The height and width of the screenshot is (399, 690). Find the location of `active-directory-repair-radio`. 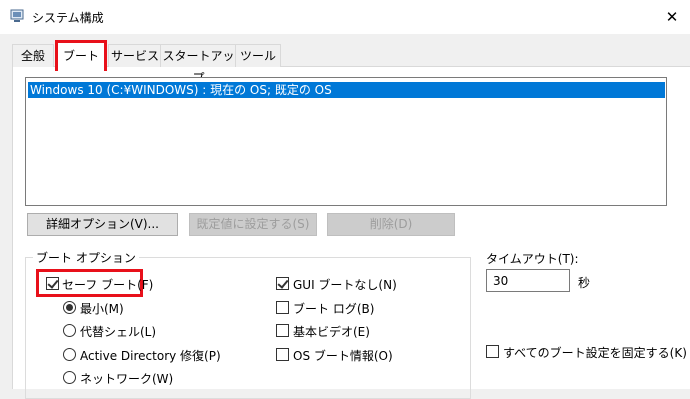

active-directory-repair-radio is located at coordinates (69, 354).